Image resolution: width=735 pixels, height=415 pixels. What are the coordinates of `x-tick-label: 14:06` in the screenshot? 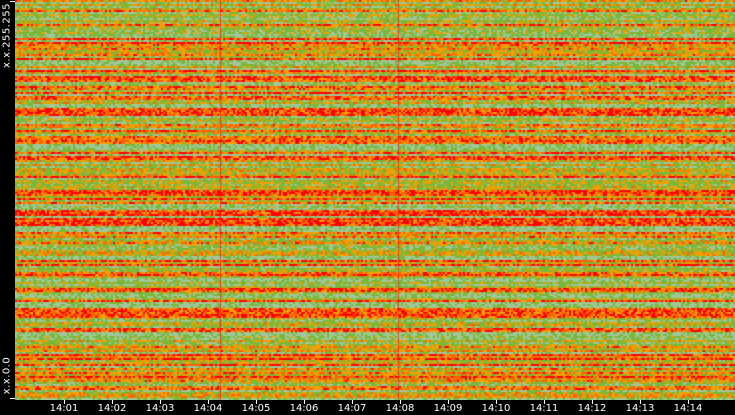 It's located at (304, 408).